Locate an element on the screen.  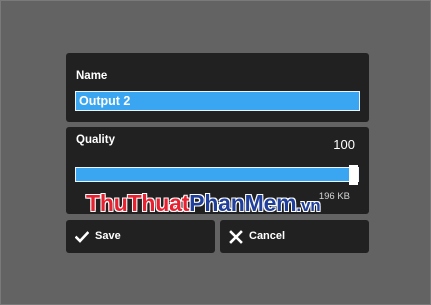
quality-slider-fill is located at coordinates (217, 174).